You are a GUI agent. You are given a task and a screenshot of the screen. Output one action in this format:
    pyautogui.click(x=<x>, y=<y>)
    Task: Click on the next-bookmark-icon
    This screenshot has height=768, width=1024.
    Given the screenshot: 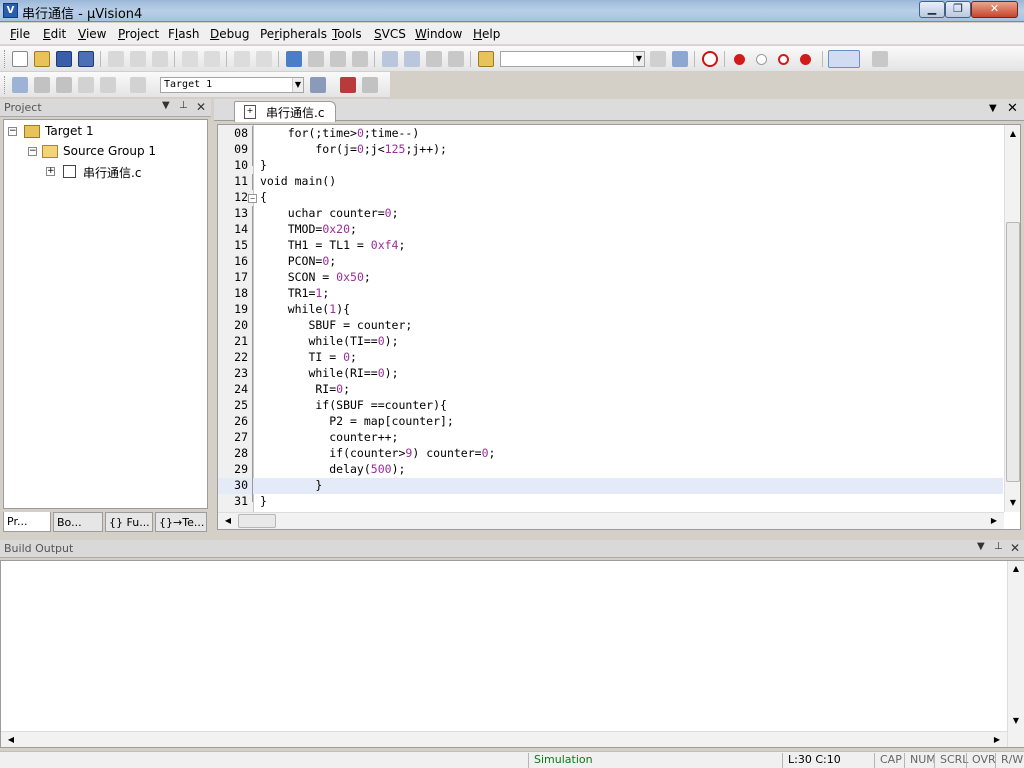 What is the action you would take?
    pyautogui.click(x=338, y=59)
    